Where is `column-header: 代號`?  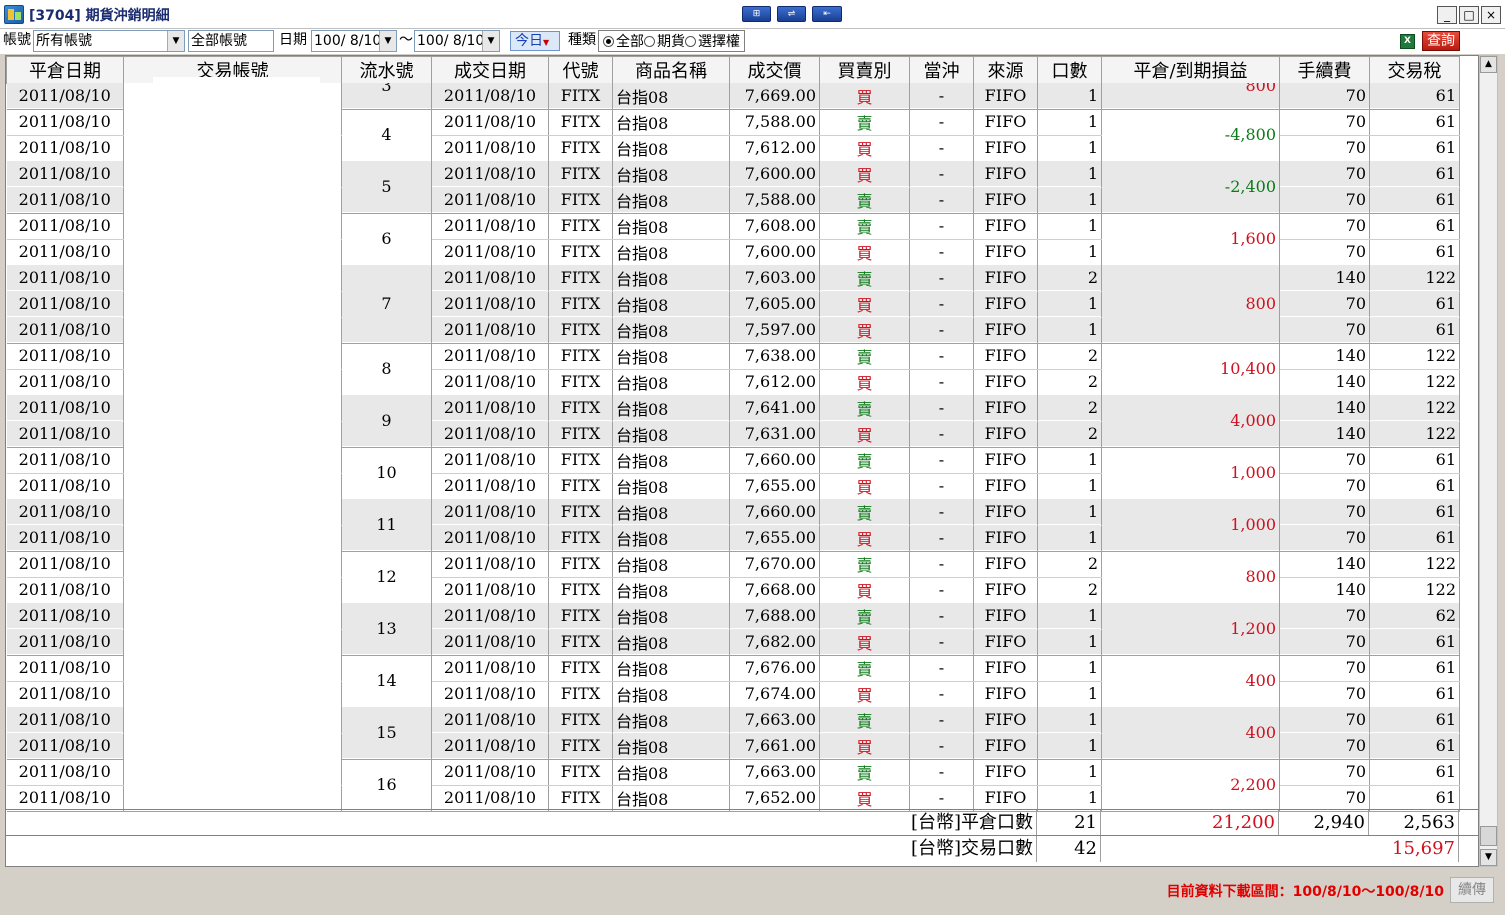 column-header: 代號 is located at coordinates (580, 70).